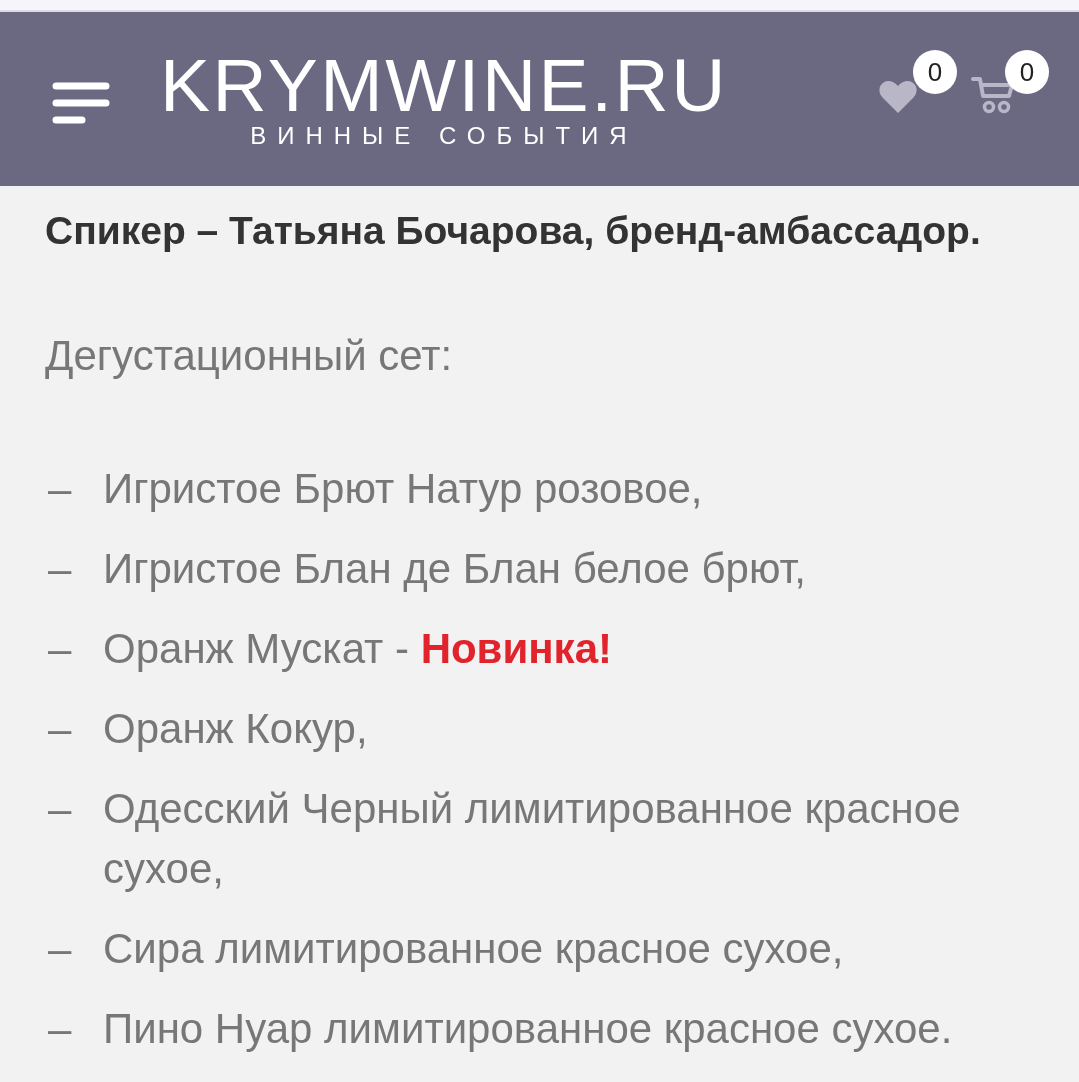  What do you see at coordinates (898, 97) in the screenshot?
I see `heart-icon` at bounding box center [898, 97].